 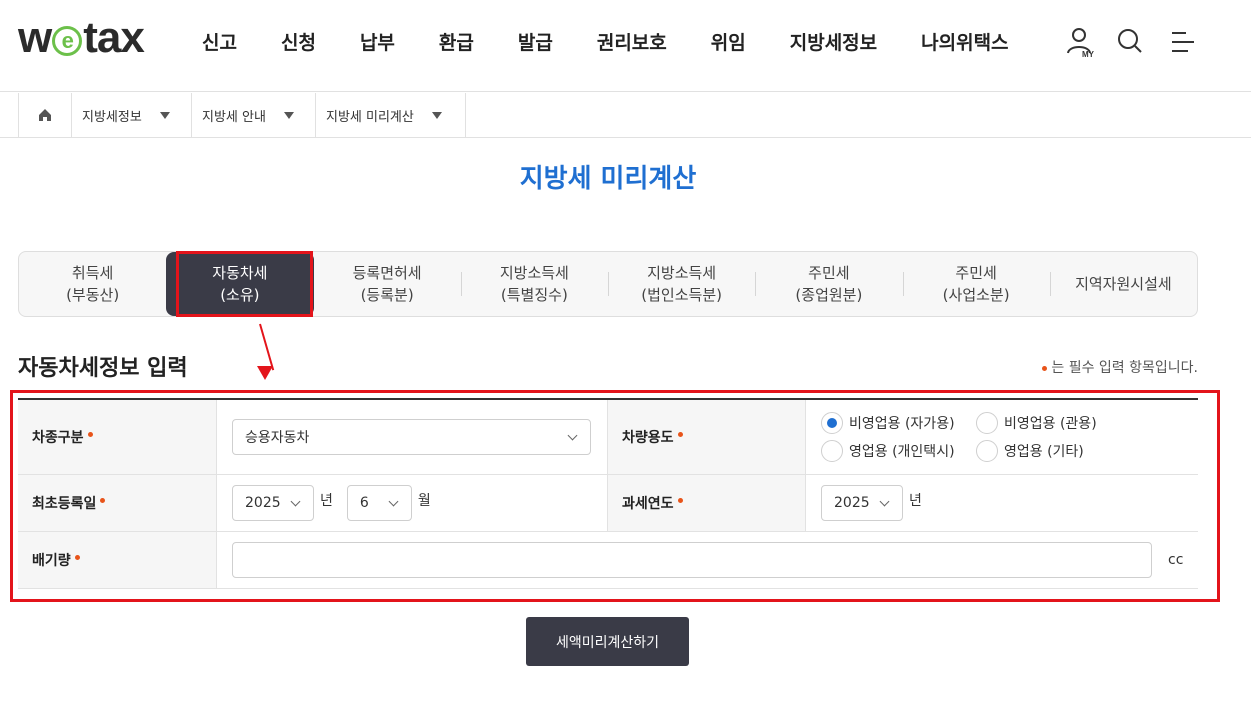 What do you see at coordinates (728, 41) in the screenshot?
I see `nav-item-delegate: 위임` at bounding box center [728, 41].